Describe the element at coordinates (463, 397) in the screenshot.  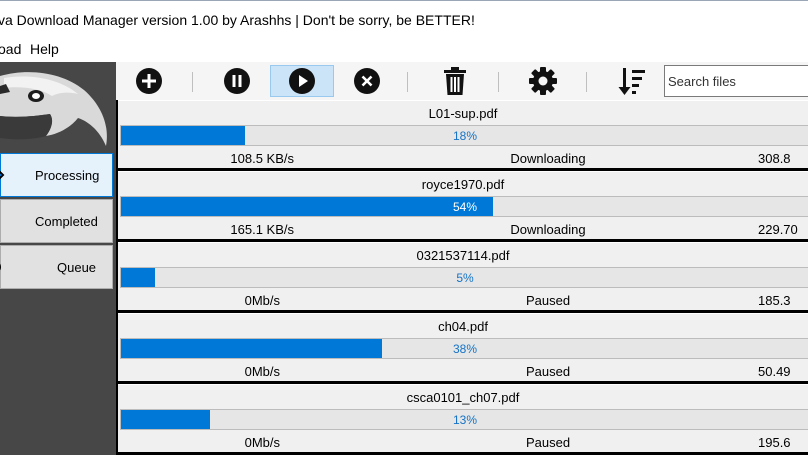
I see `file-name: csca0101_ch07.pdf` at that location.